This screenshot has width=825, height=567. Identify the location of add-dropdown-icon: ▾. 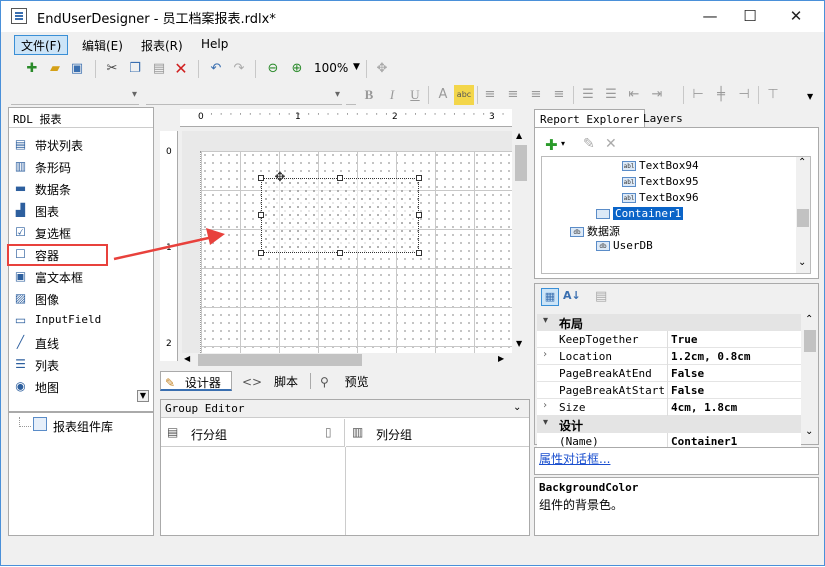
(563, 143).